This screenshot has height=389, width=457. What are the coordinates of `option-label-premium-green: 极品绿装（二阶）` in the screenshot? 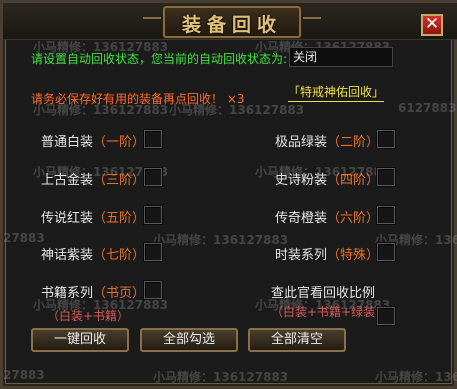 It's located at (327, 140).